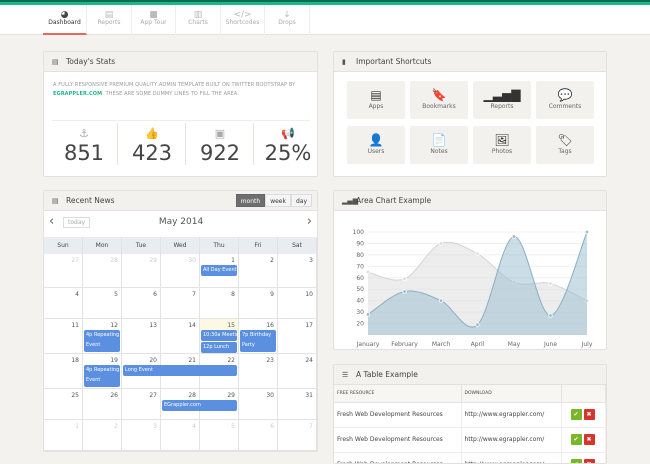 This screenshot has height=464, width=650. I want to click on calendar-header: ▤ Recent News month week day, so click(180, 201).